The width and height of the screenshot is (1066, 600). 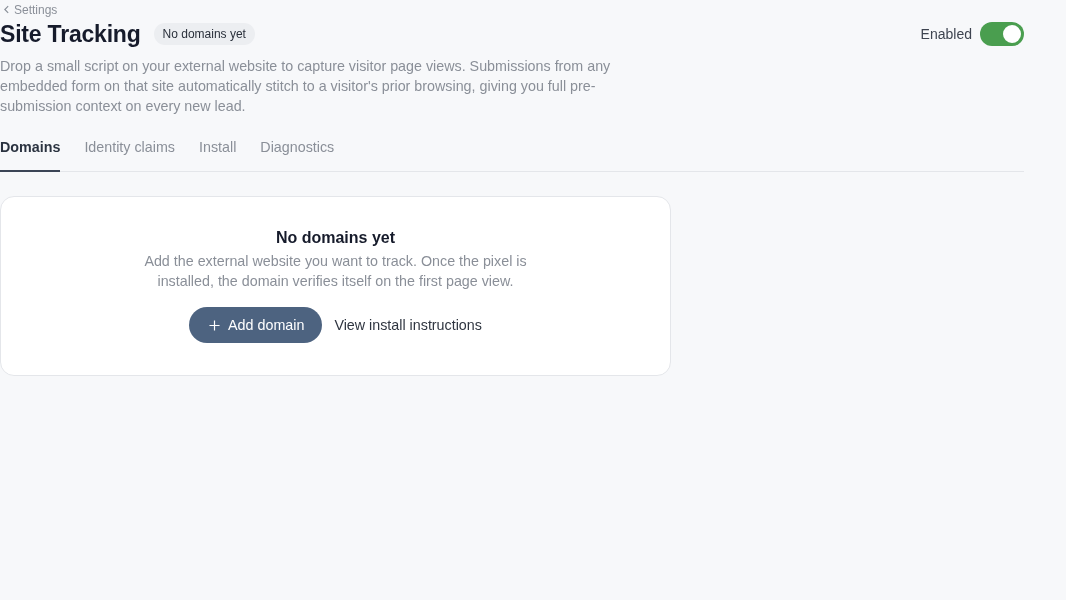 I want to click on tab: Domains, so click(x=30, y=155).